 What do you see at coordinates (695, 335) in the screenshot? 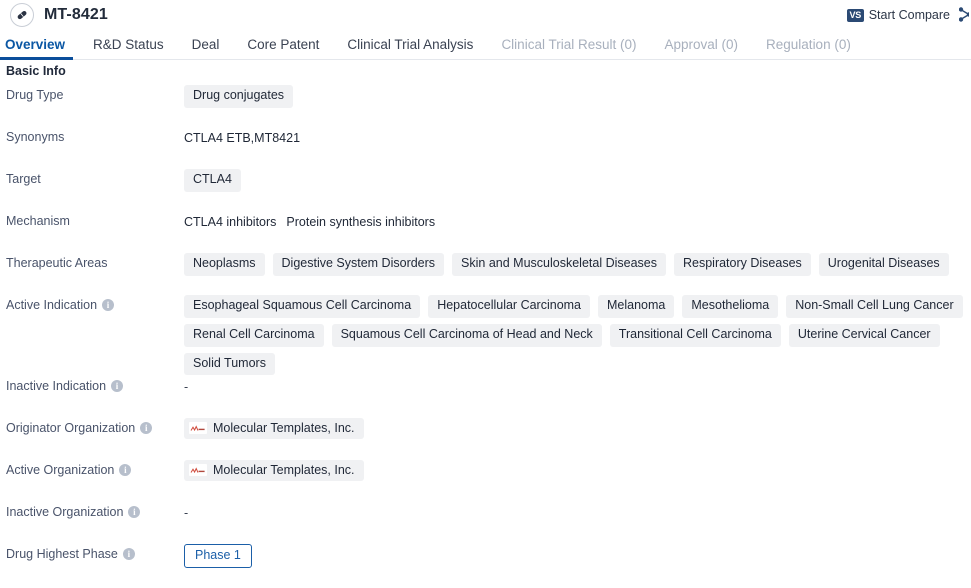
I see `tag-indication: Transitional Cell Carcinoma` at bounding box center [695, 335].